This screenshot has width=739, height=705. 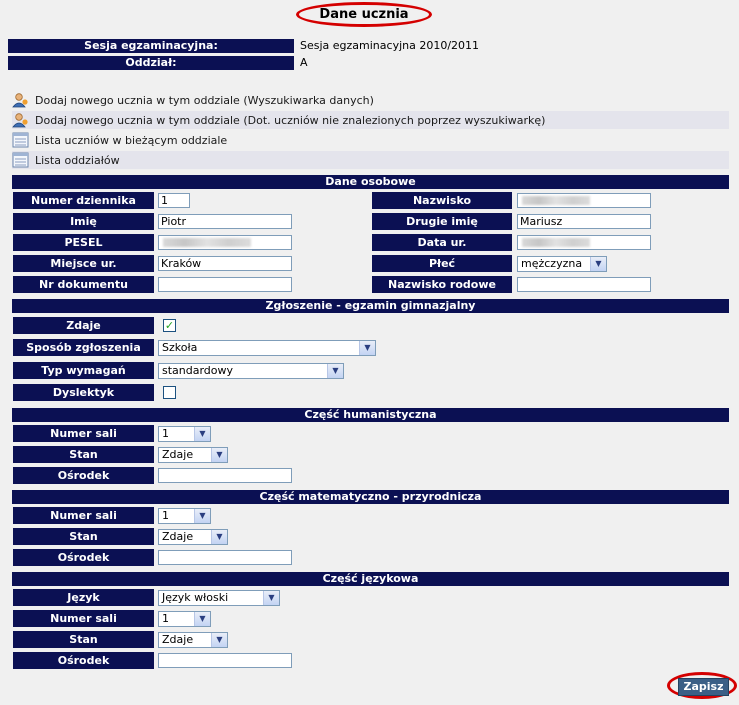 What do you see at coordinates (370, 140) in the screenshot?
I see `link-student-list: Lista uczniów w bieżącym oddziale` at bounding box center [370, 140].